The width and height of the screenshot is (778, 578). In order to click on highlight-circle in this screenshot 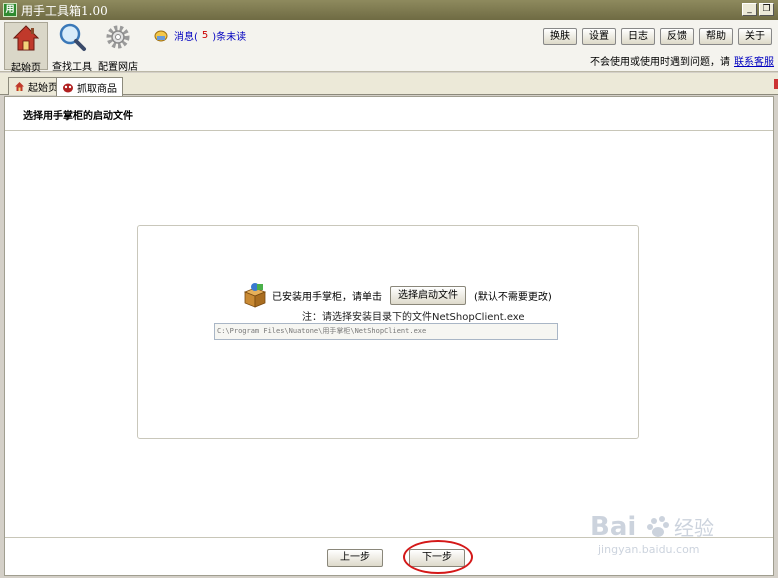, I will do `click(438, 557)`.